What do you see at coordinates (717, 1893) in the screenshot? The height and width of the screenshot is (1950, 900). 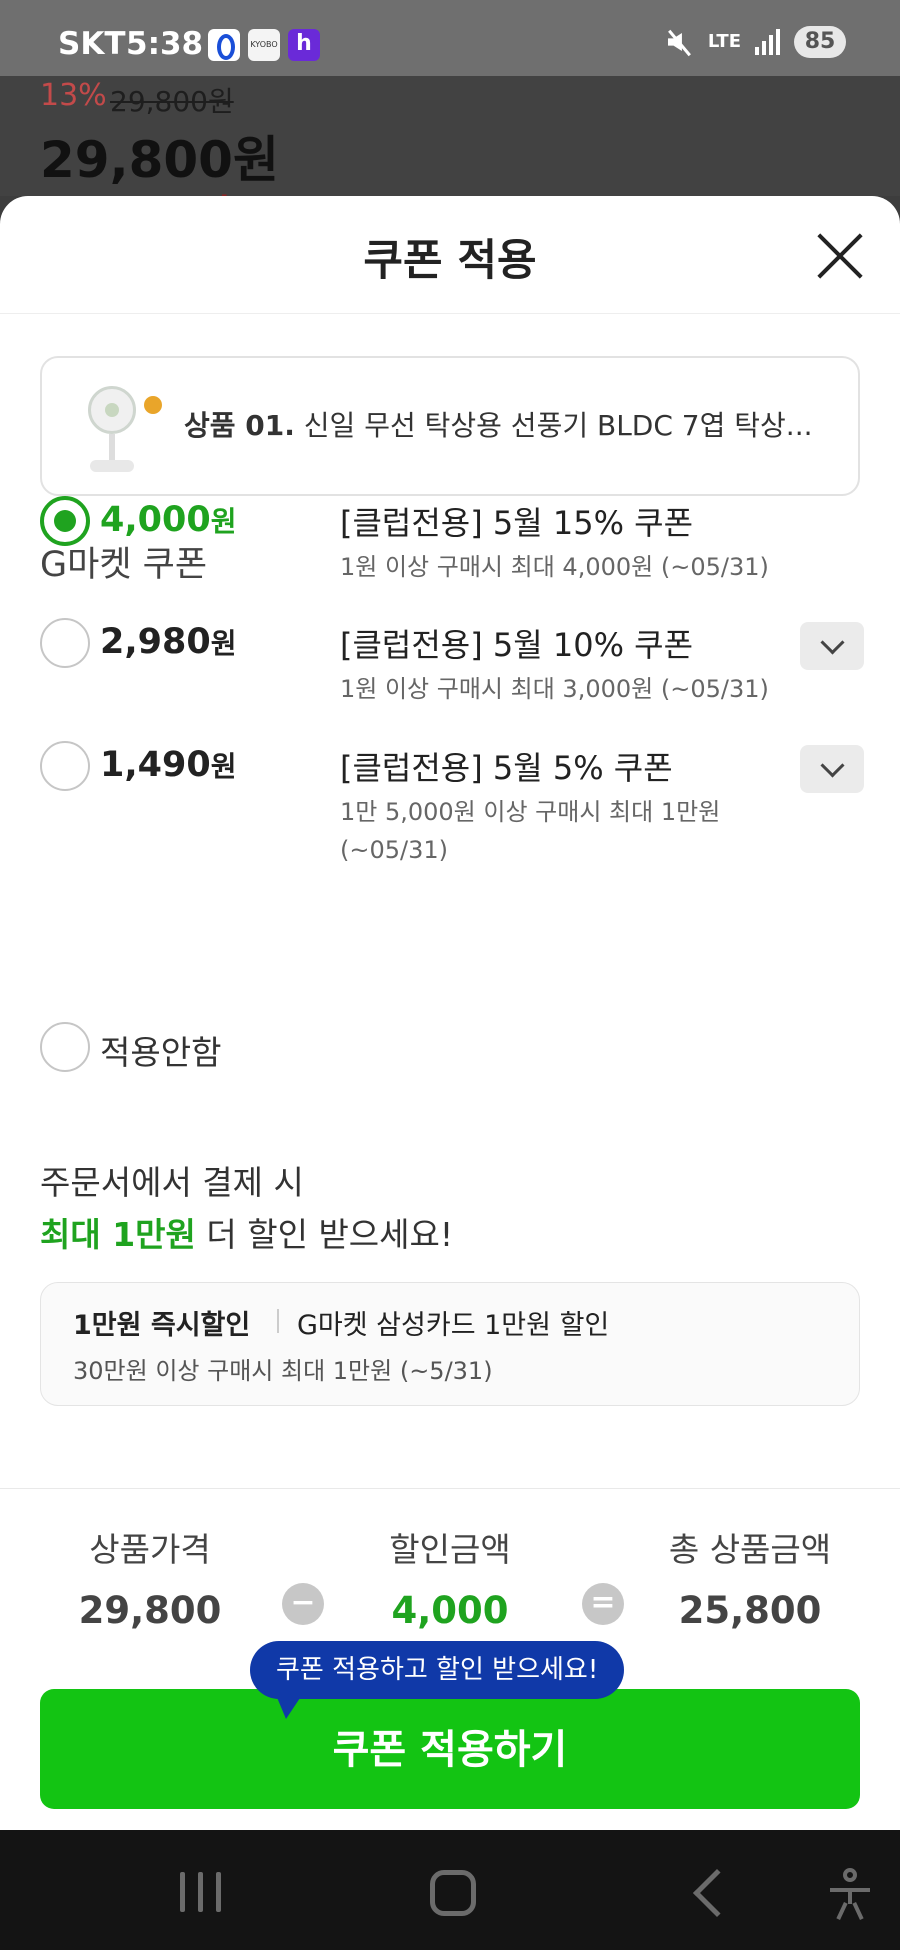 I see `back-icon` at bounding box center [717, 1893].